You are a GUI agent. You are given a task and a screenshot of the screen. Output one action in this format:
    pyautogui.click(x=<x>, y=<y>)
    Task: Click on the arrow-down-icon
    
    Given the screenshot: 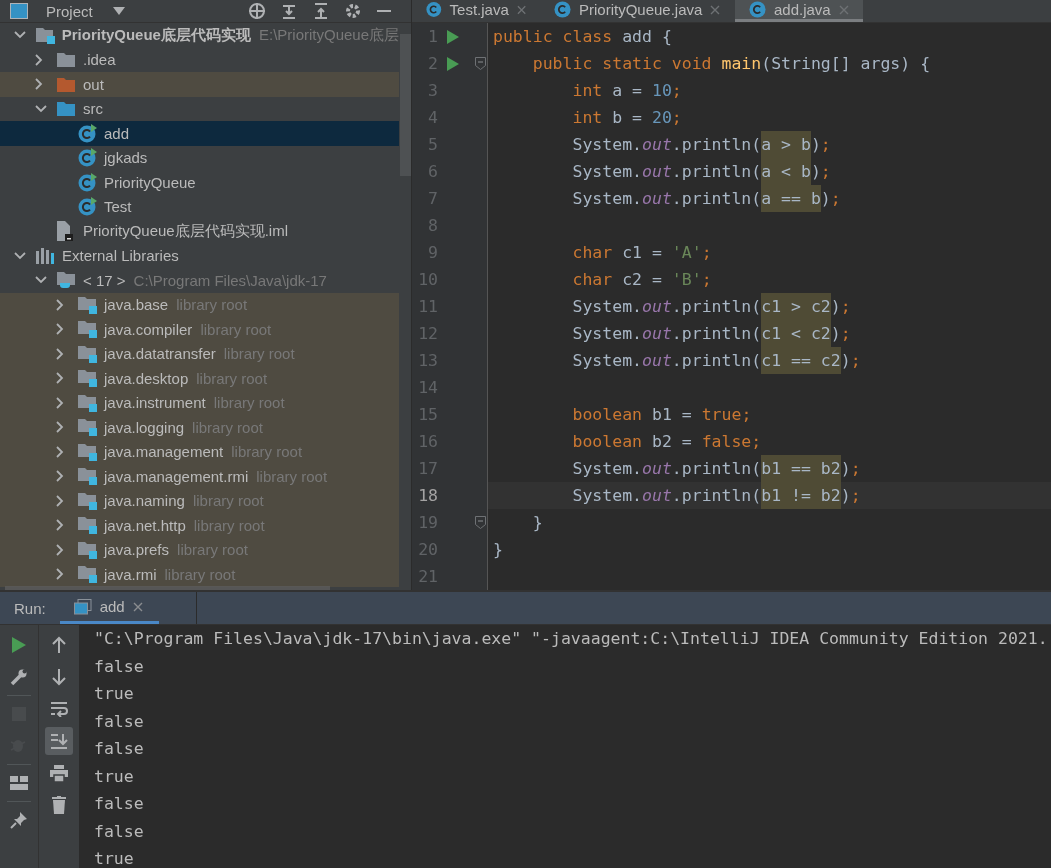 What is the action you would take?
    pyautogui.click(x=59, y=677)
    